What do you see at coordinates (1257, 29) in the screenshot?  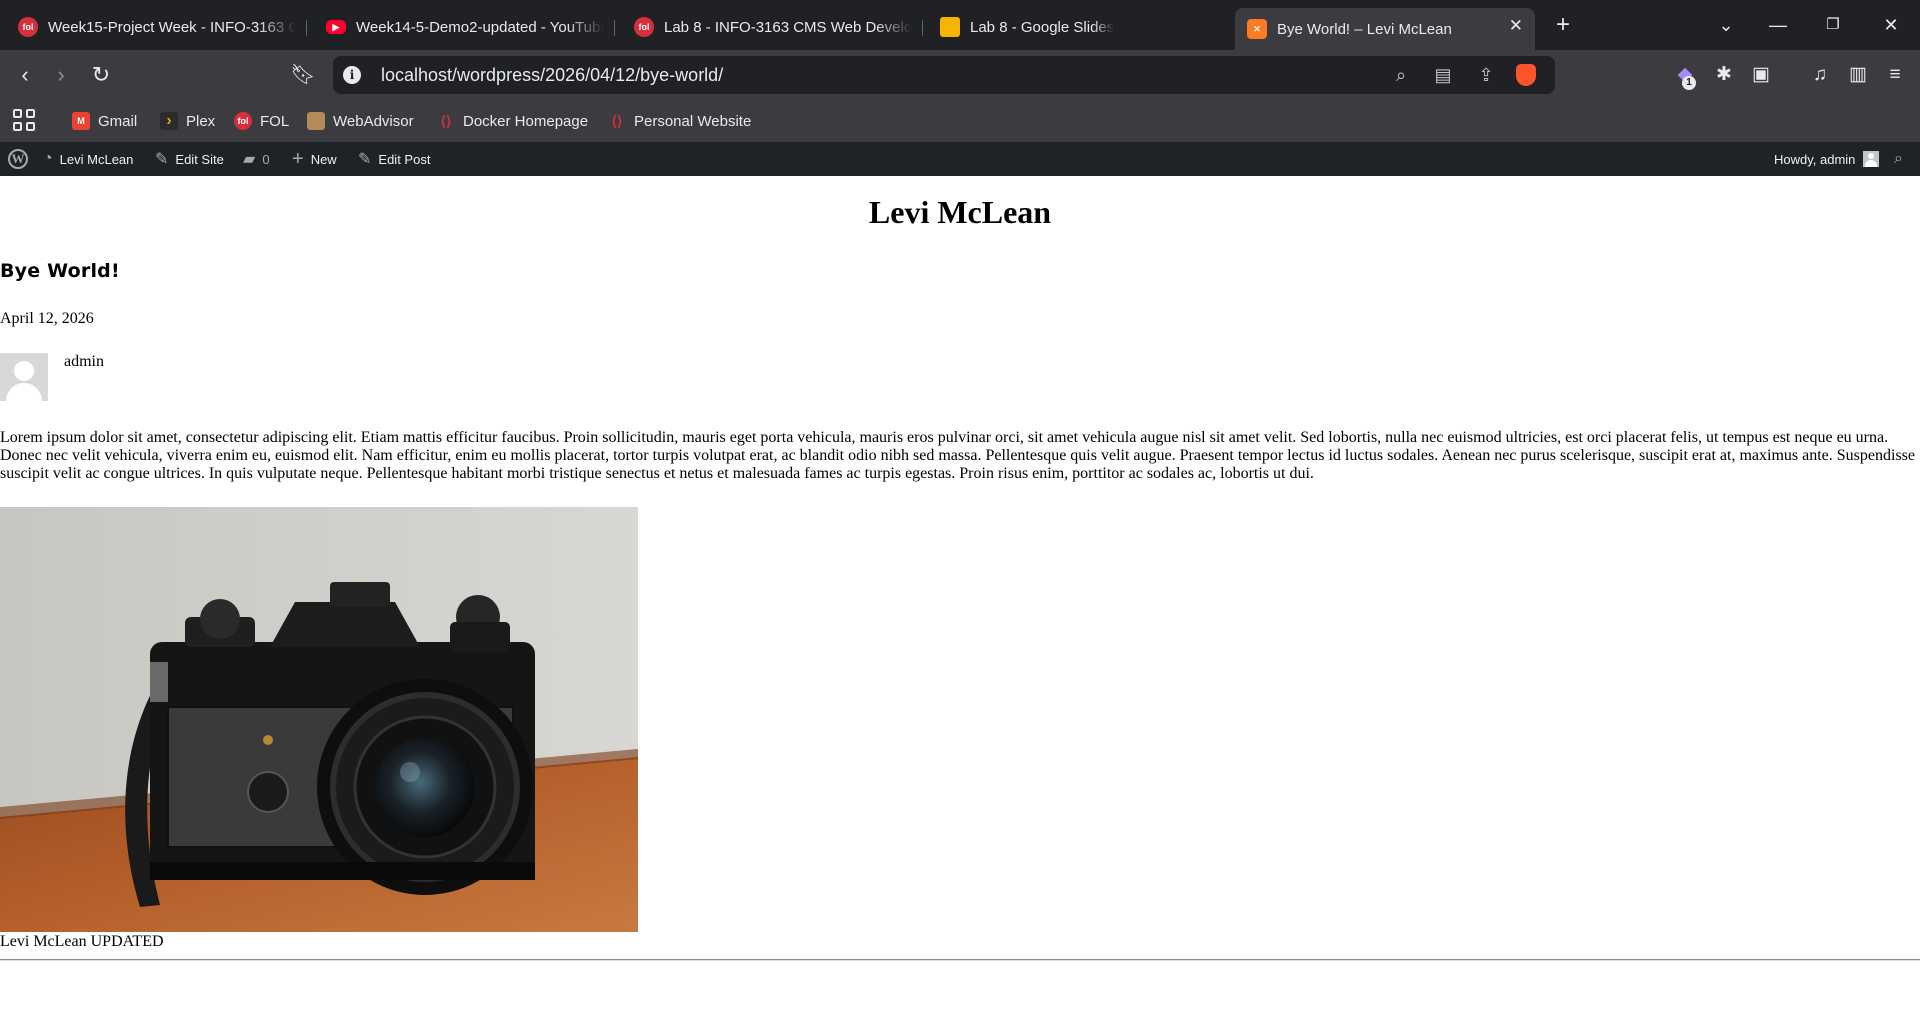 I see `xampp-icon: ✕` at bounding box center [1257, 29].